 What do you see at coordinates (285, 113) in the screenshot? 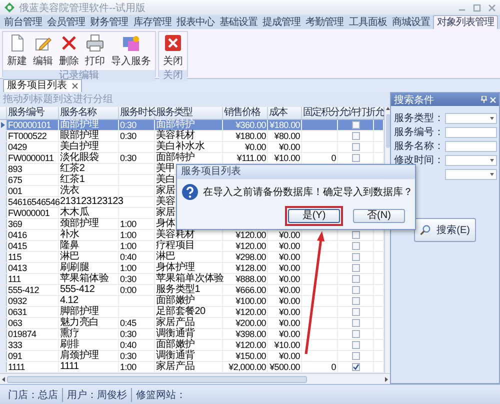
I see `column-header: 成本` at bounding box center [285, 113].